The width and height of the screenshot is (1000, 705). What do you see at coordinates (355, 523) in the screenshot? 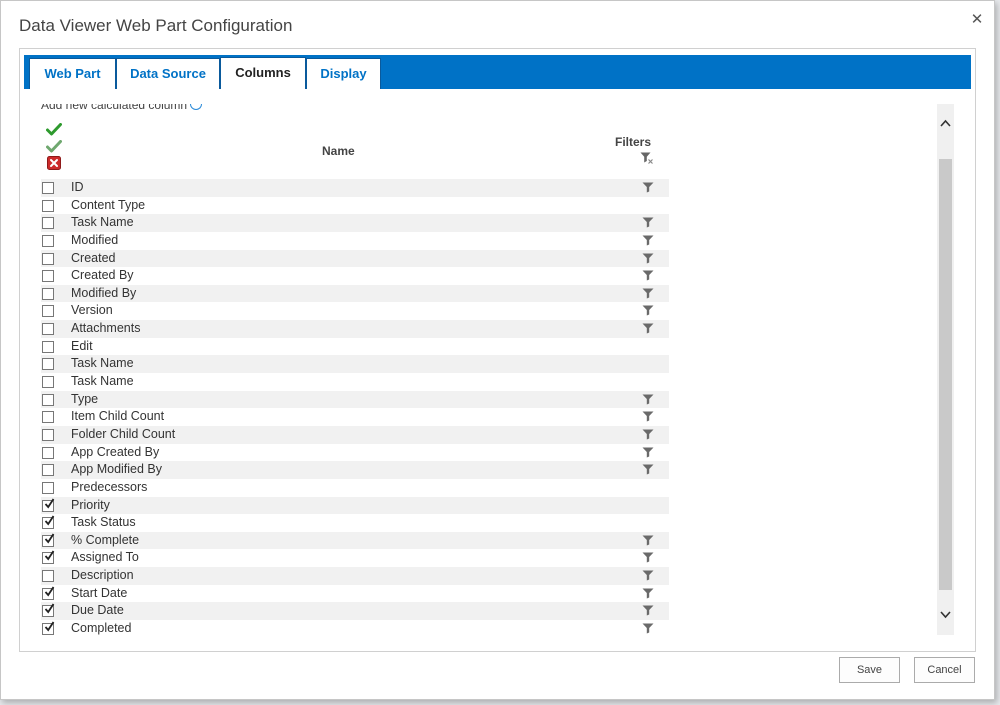
I see `column-row: Task Status` at bounding box center [355, 523].